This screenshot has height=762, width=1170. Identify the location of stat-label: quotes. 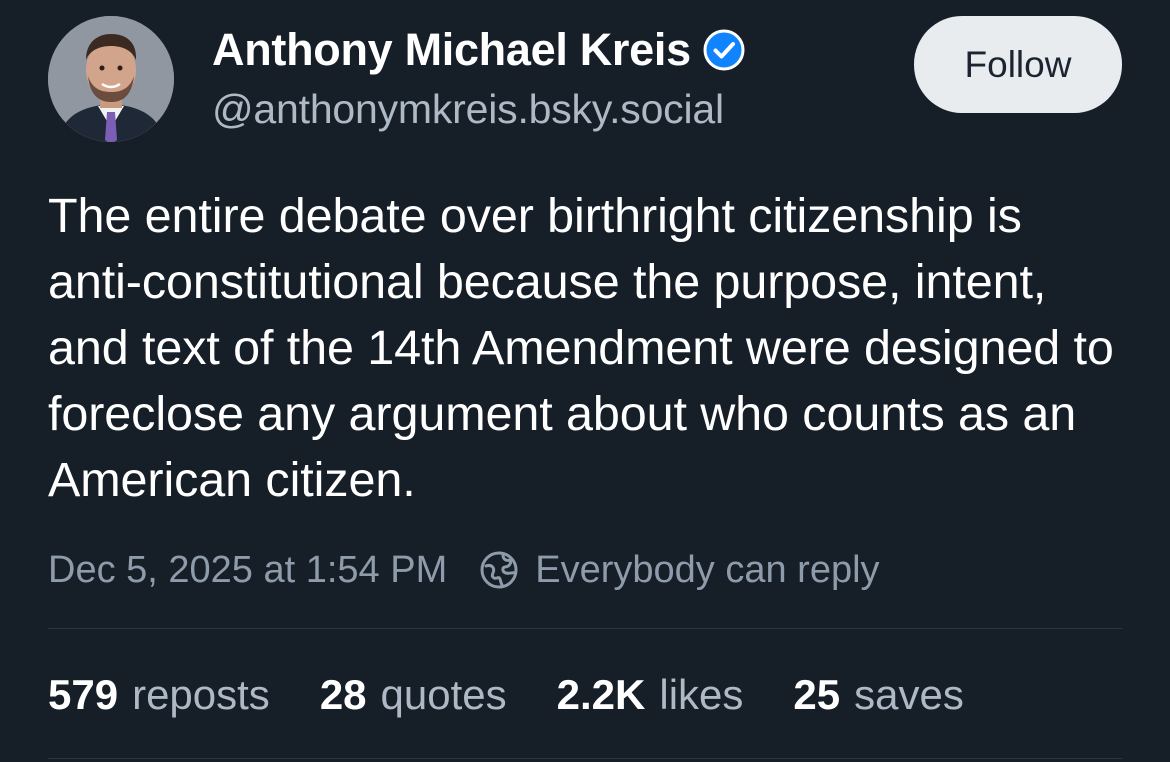
(443, 694).